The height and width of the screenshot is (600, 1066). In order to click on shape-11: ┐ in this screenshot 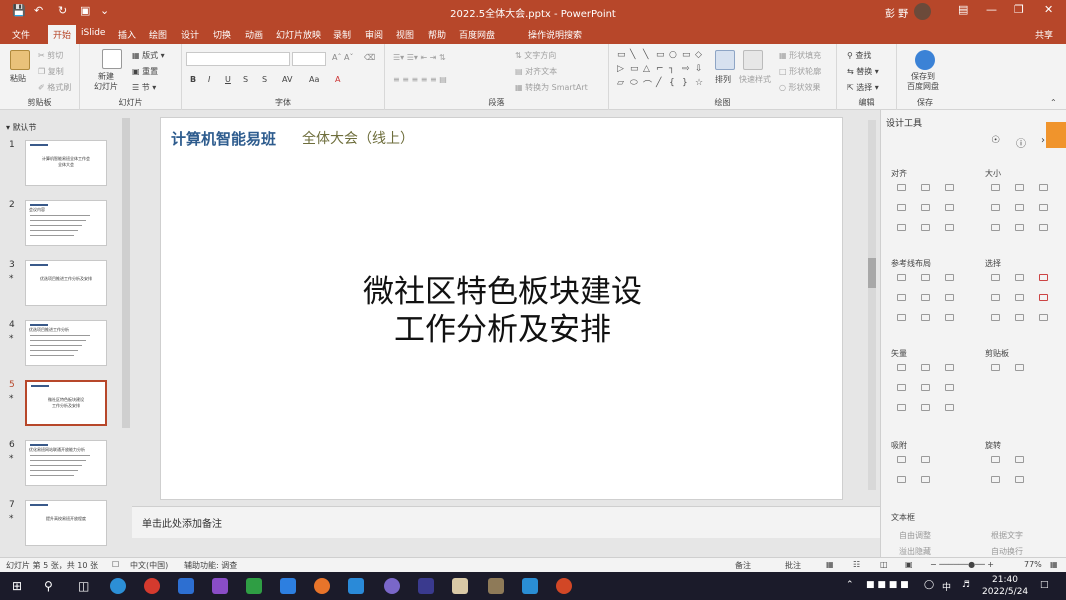, I will do `click(671, 69)`.